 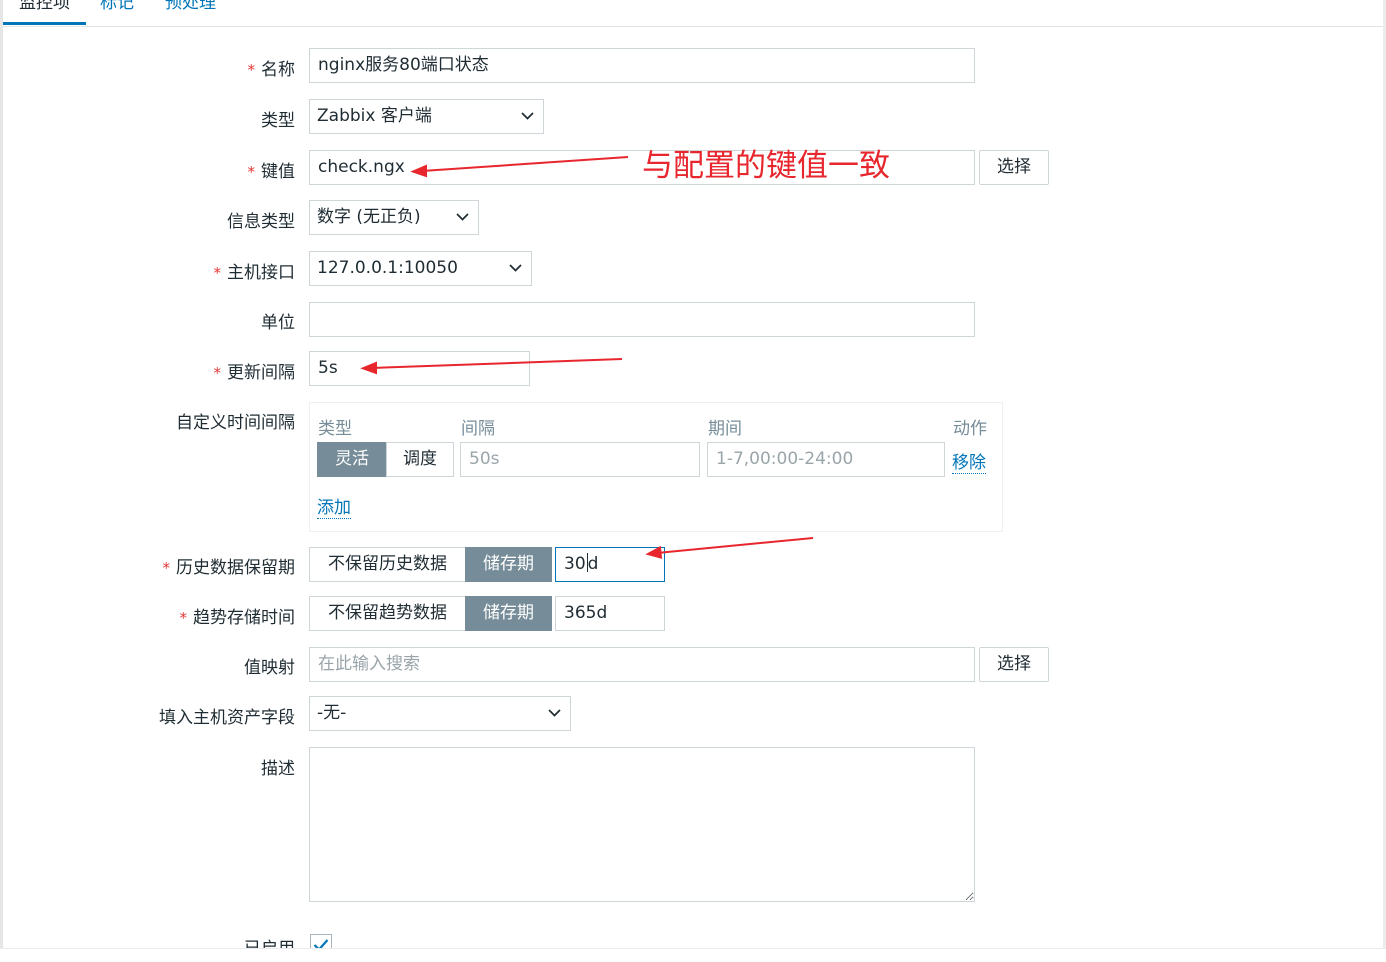 What do you see at coordinates (654, 552) in the screenshot?
I see `arrow-head-history` at bounding box center [654, 552].